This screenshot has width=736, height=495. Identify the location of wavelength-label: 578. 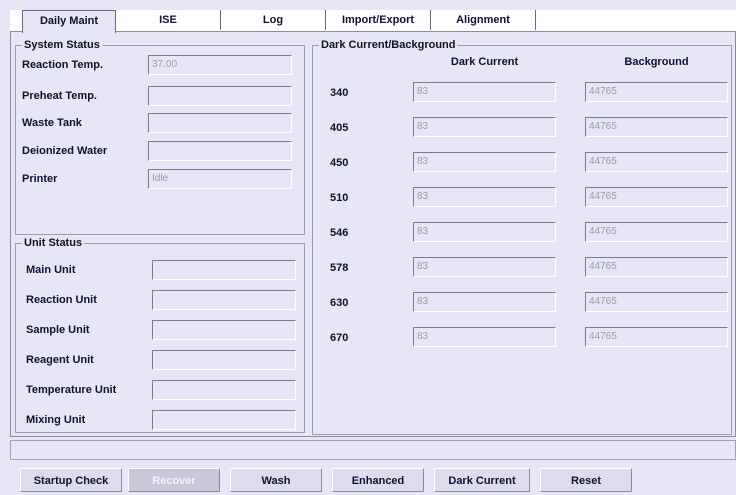
(339, 268).